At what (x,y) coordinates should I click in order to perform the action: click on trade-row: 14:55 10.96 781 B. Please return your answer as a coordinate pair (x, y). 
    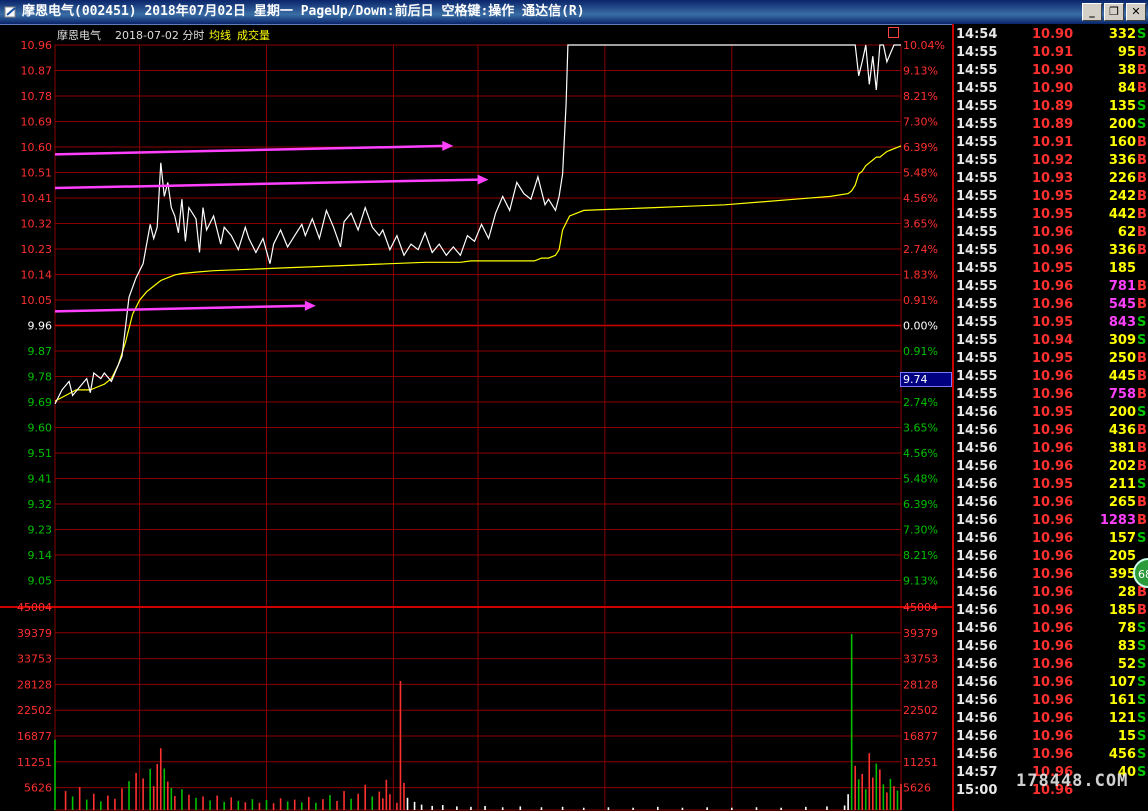
    Looking at the image, I should click on (1051, 287).